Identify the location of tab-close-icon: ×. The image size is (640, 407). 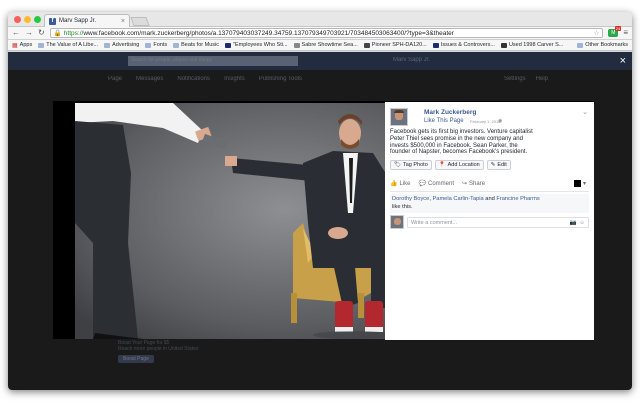
(123, 21).